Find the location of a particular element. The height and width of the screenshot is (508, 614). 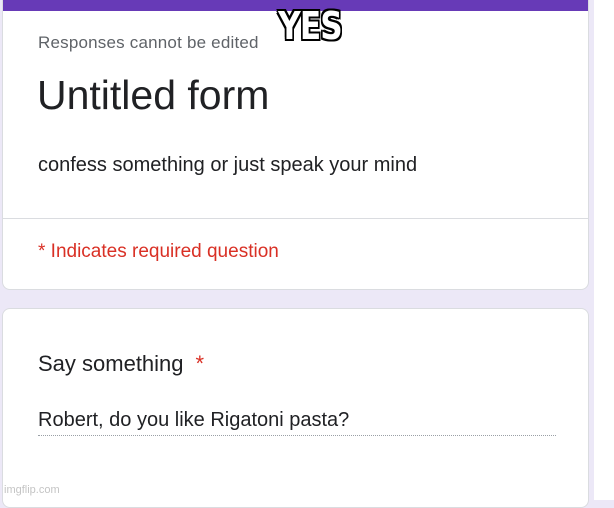

required-asterisk: * is located at coordinates (200, 363).